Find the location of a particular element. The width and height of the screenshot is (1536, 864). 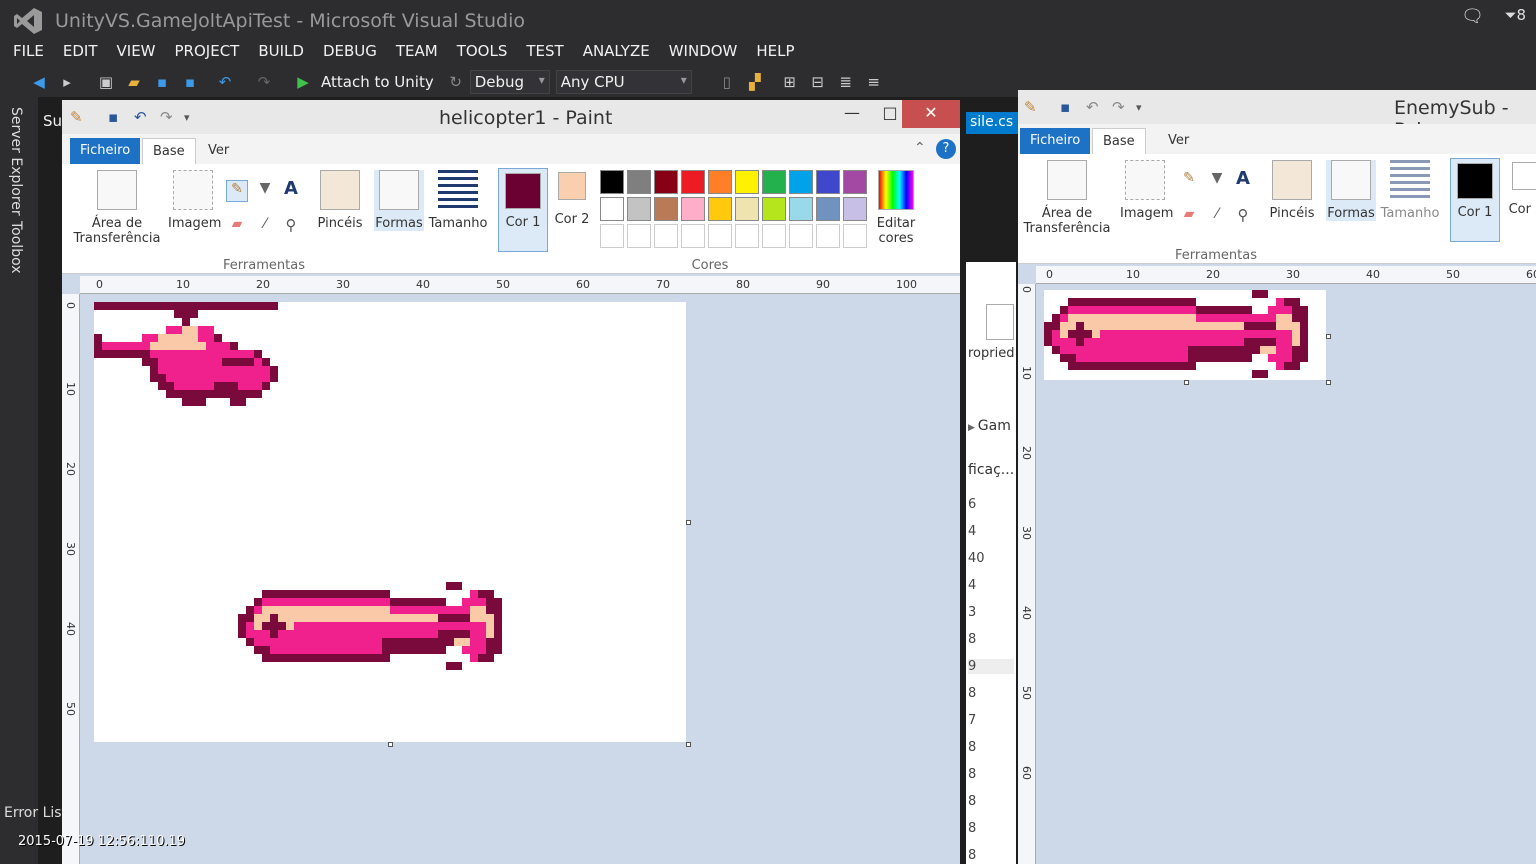

play-icon: ▶ is located at coordinates (303, 82).